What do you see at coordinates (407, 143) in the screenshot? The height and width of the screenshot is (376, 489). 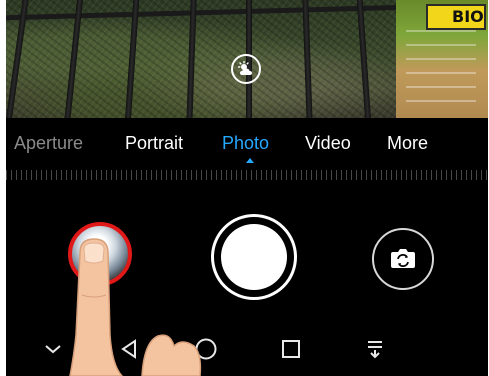 I see `mode-more: More` at bounding box center [407, 143].